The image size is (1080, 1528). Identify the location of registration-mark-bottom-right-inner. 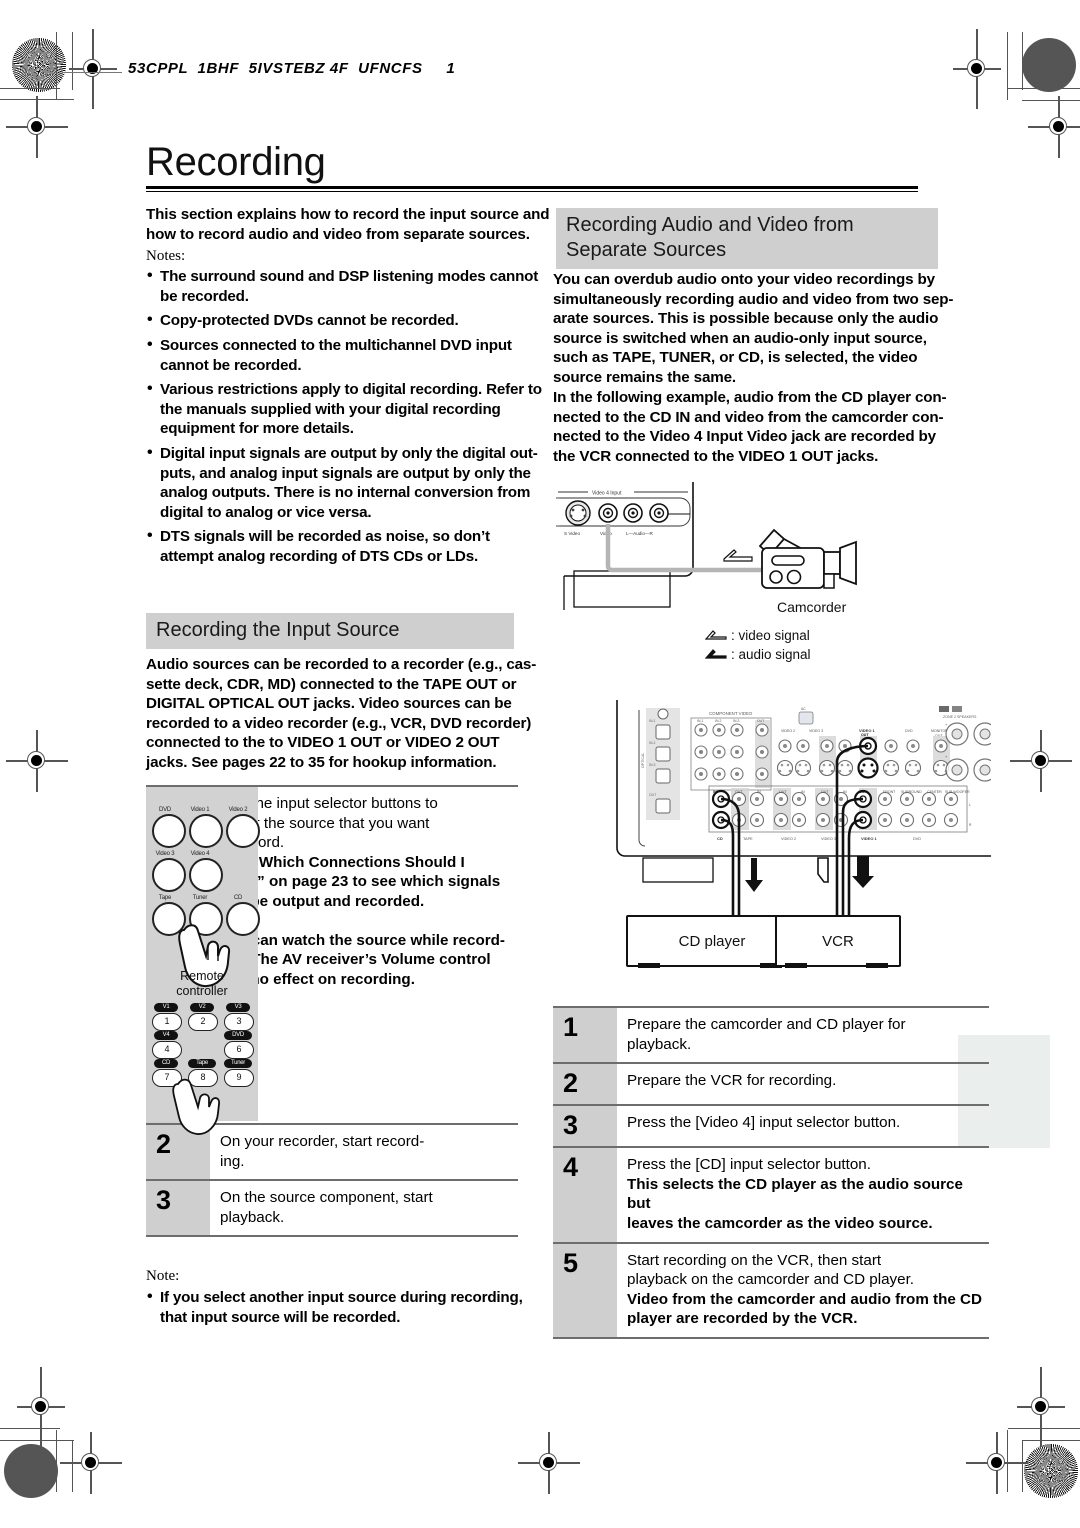
(997, 1463).